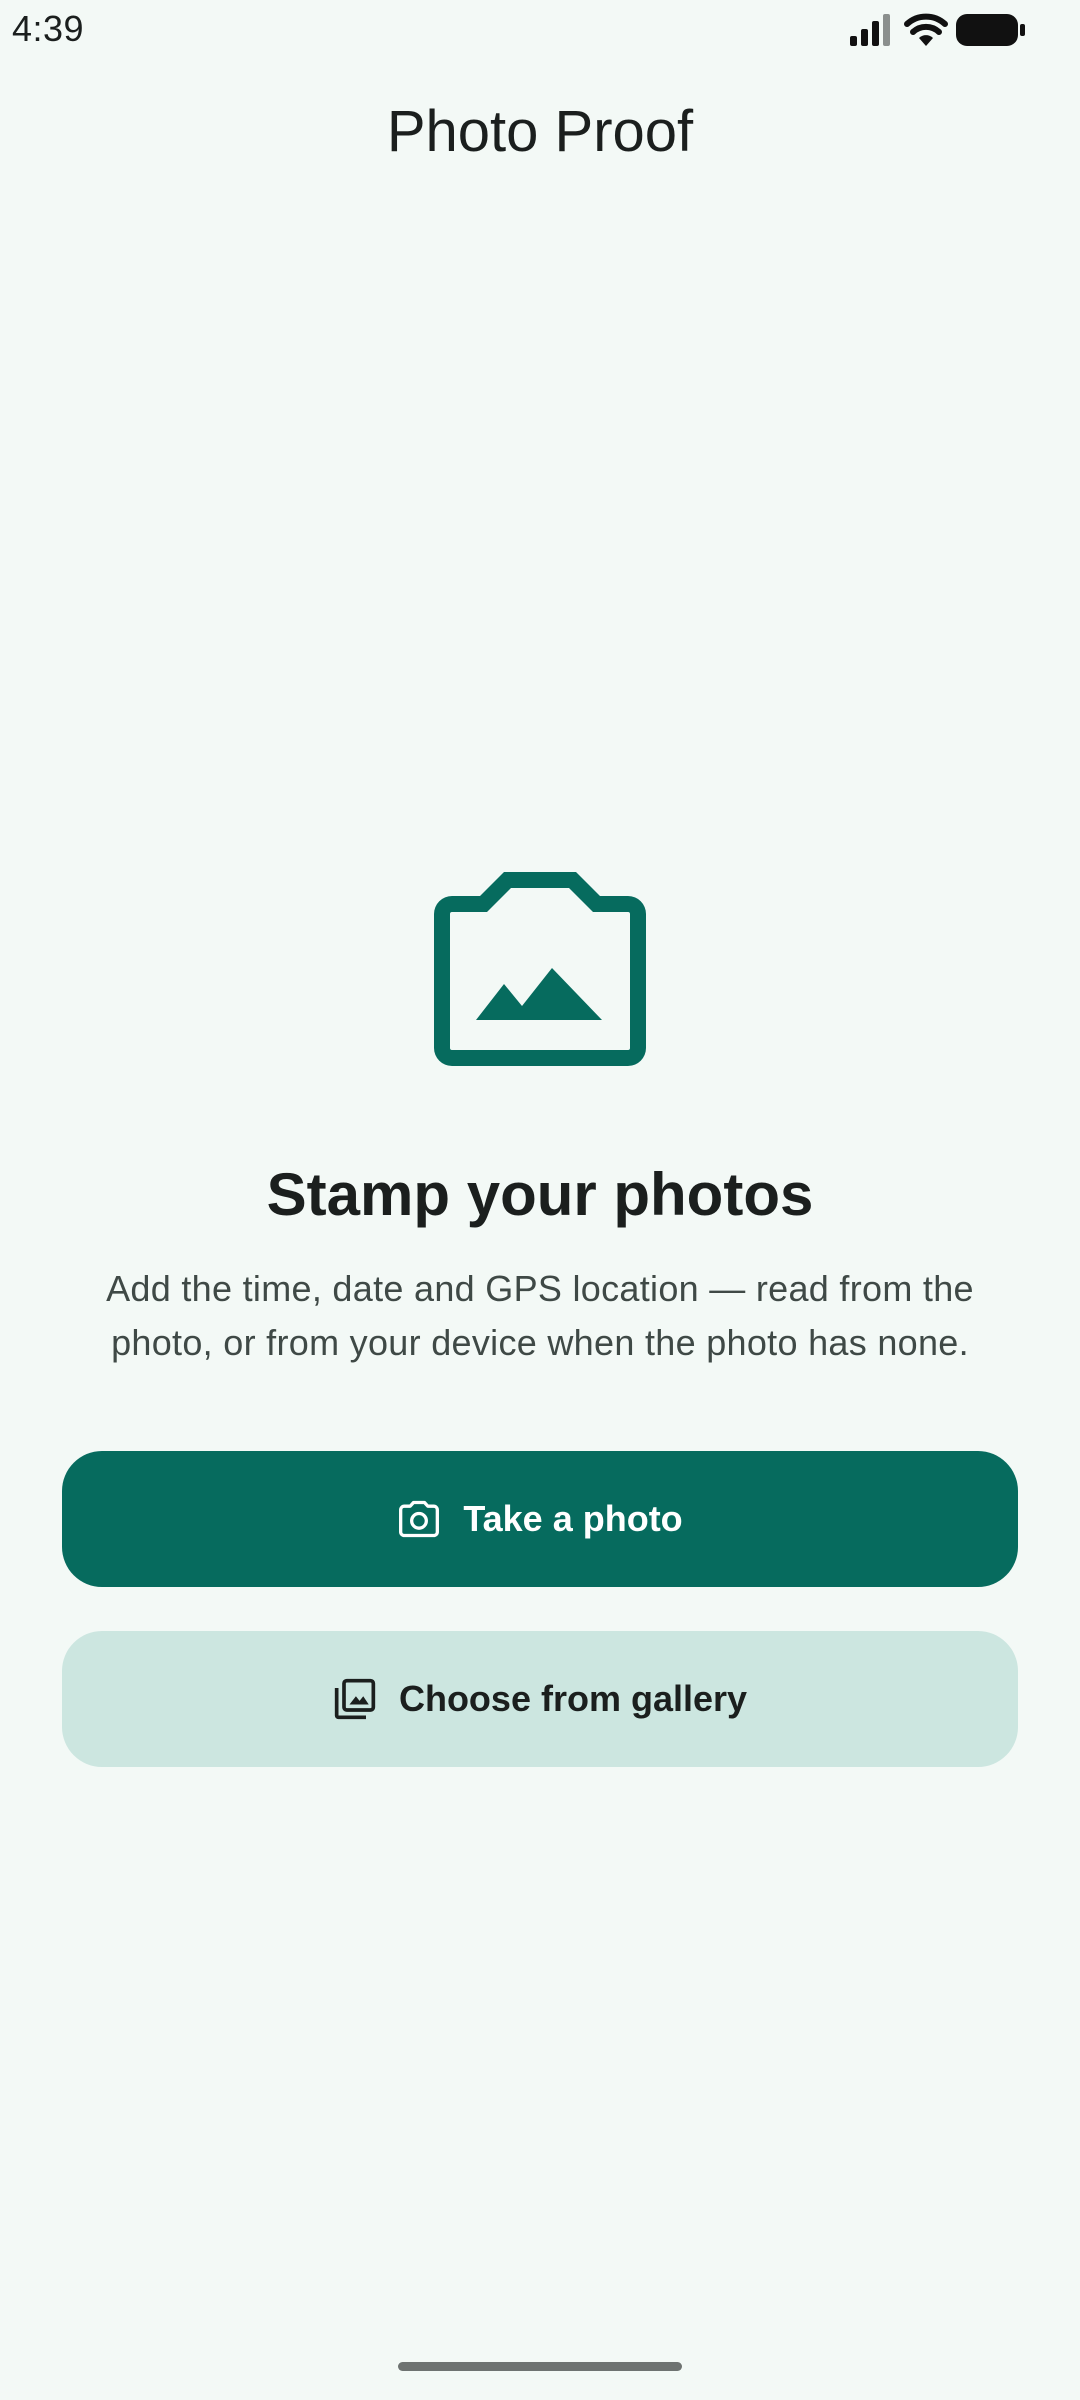  What do you see at coordinates (573, 1518) in the screenshot?
I see `take-photo-label: Take a photo` at bounding box center [573, 1518].